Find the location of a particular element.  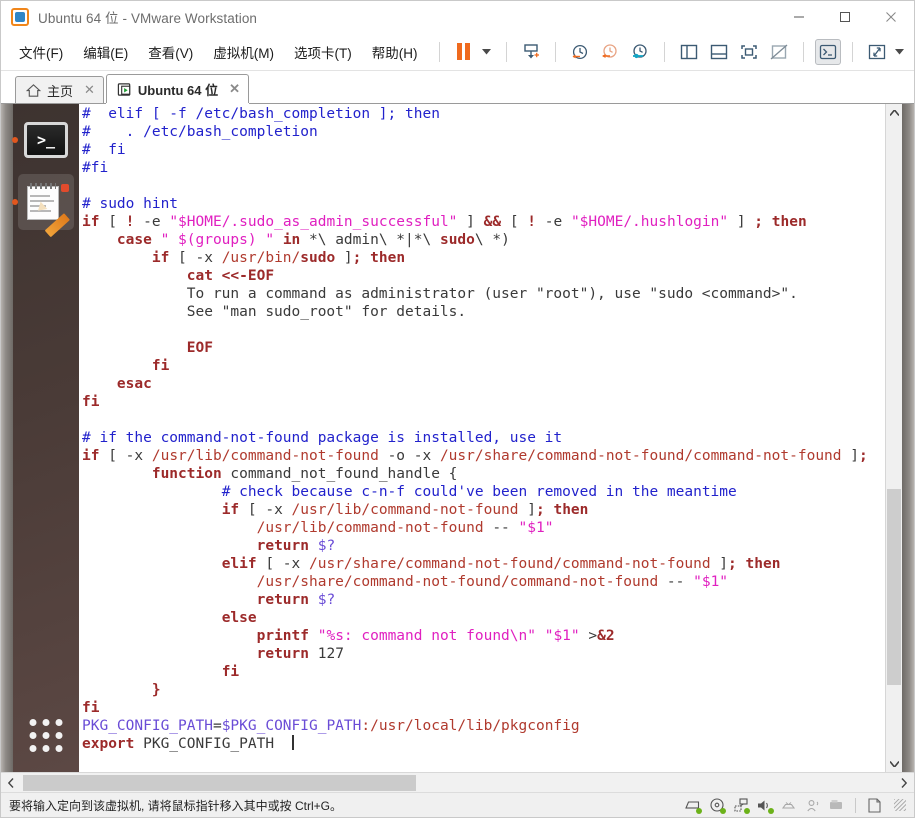

menubar: 文件(F) 编辑(E) 查看(V) 虚拟机(M) 选项卡(T) 帮助(H) is located at coordinates (457, 52).